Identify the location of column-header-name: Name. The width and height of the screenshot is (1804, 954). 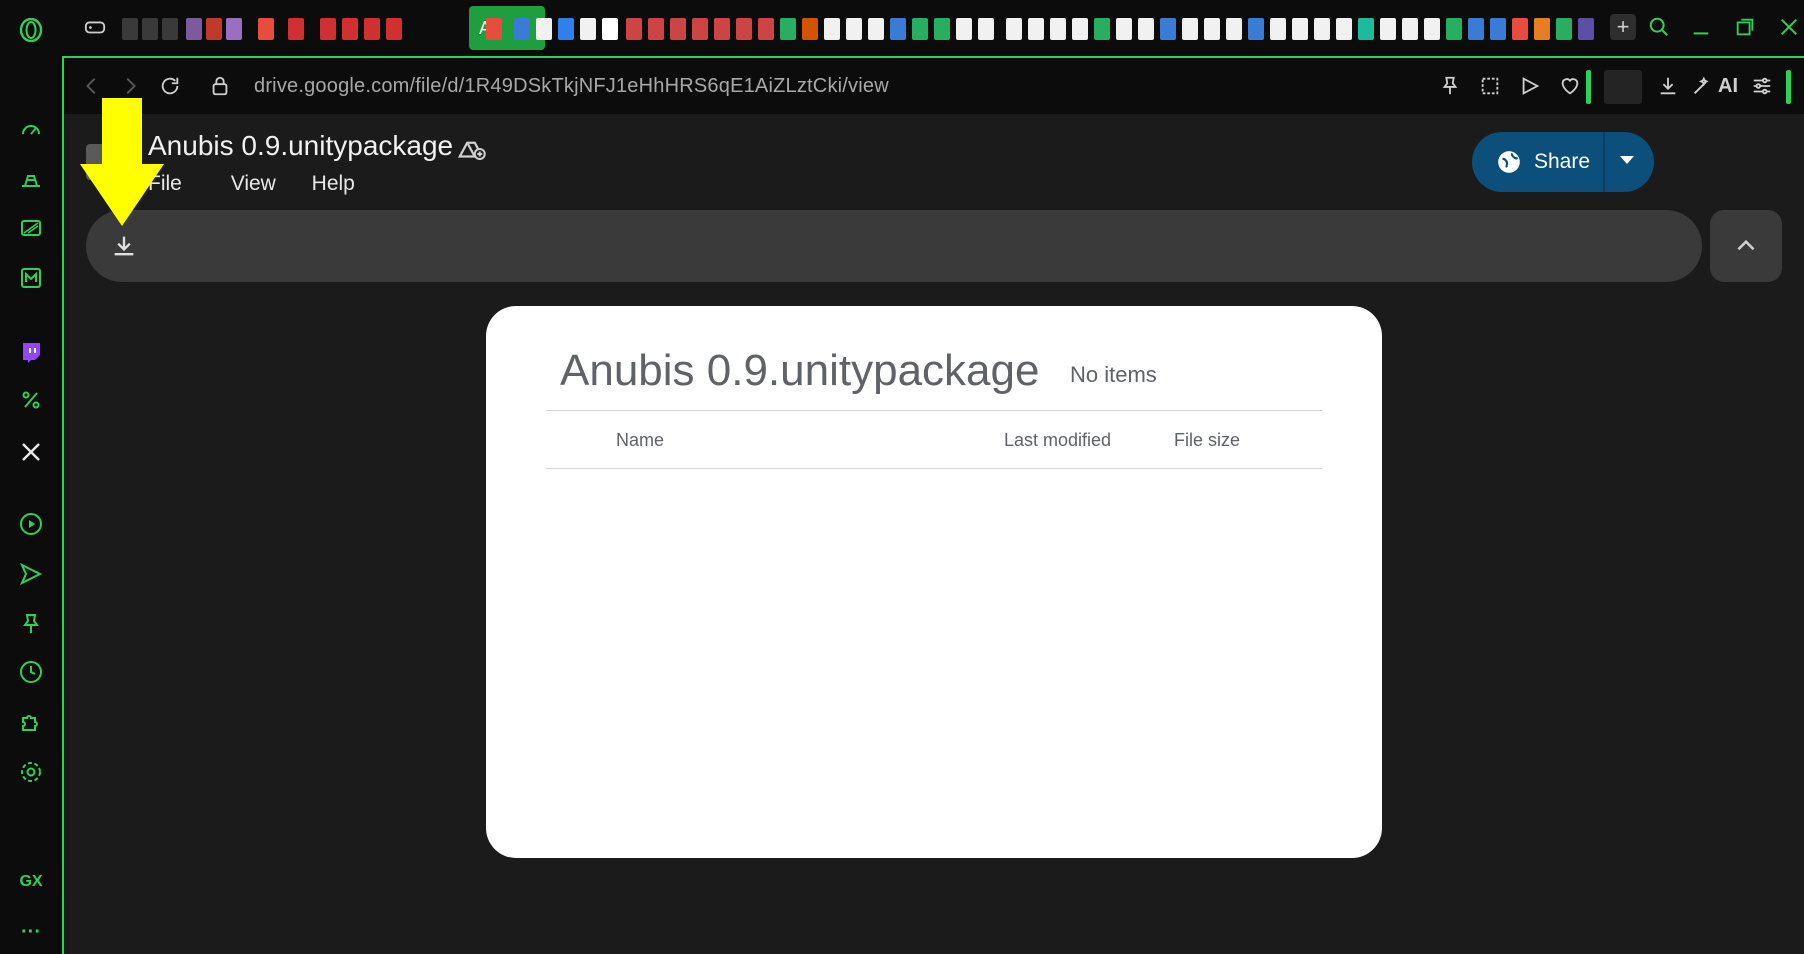
(640, 440).